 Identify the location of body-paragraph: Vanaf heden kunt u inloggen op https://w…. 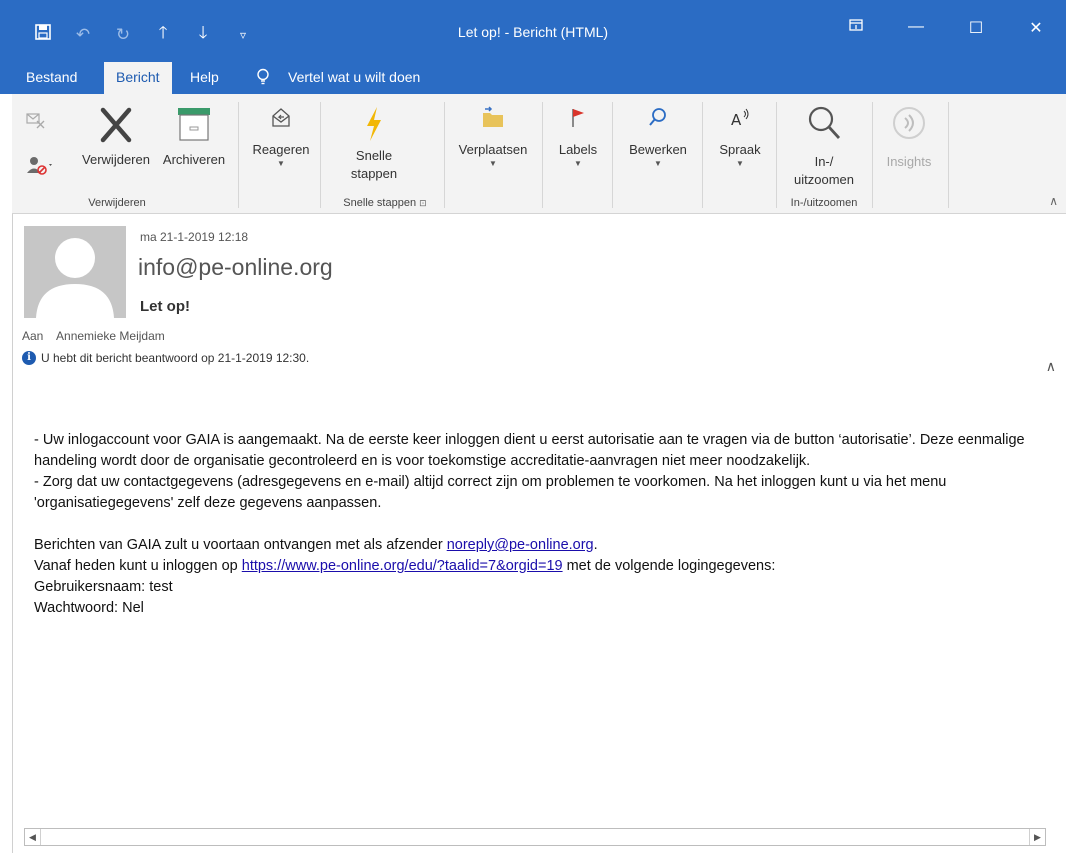
(405, 566).